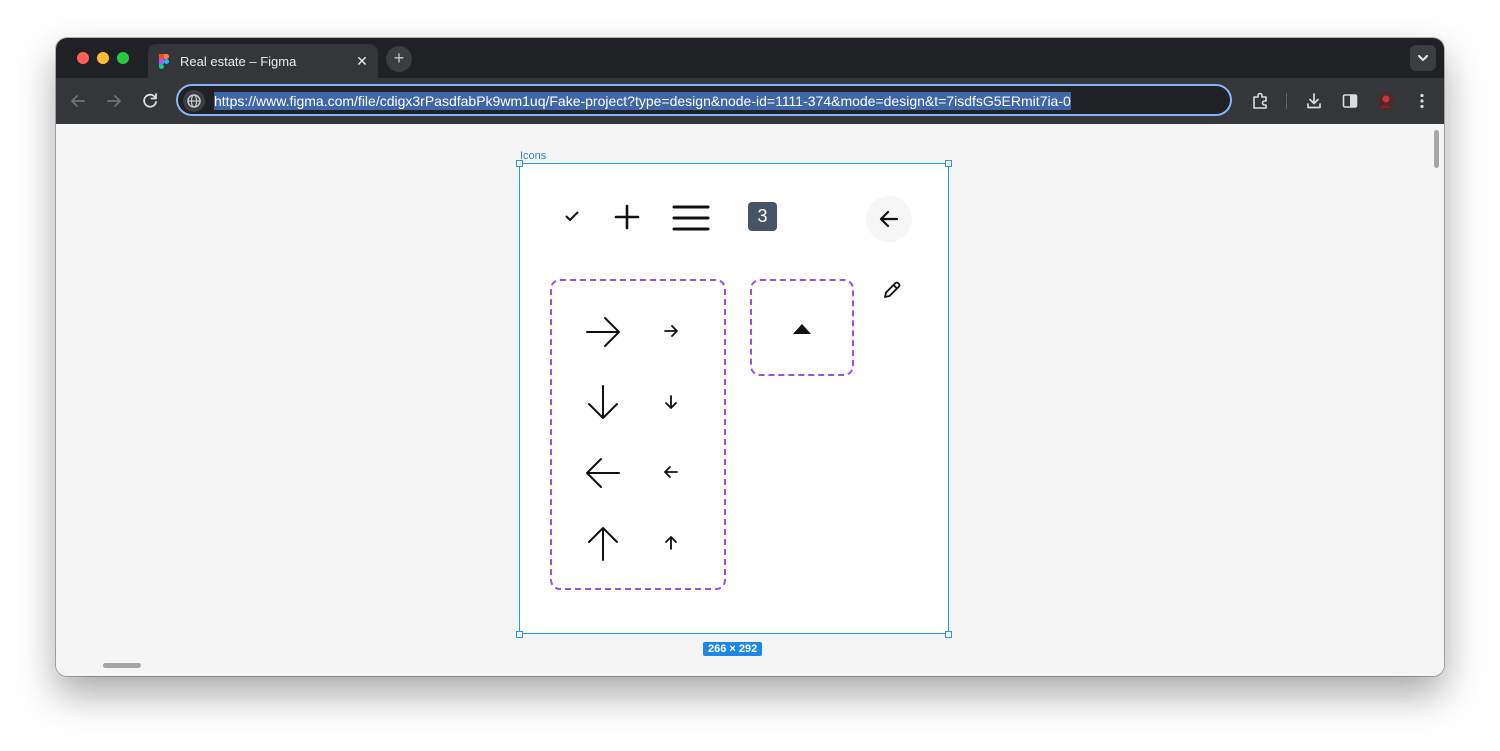 This screenshot has width=1500, height=751. I want to click on arrow-right-small-icon, so click(671, 331).